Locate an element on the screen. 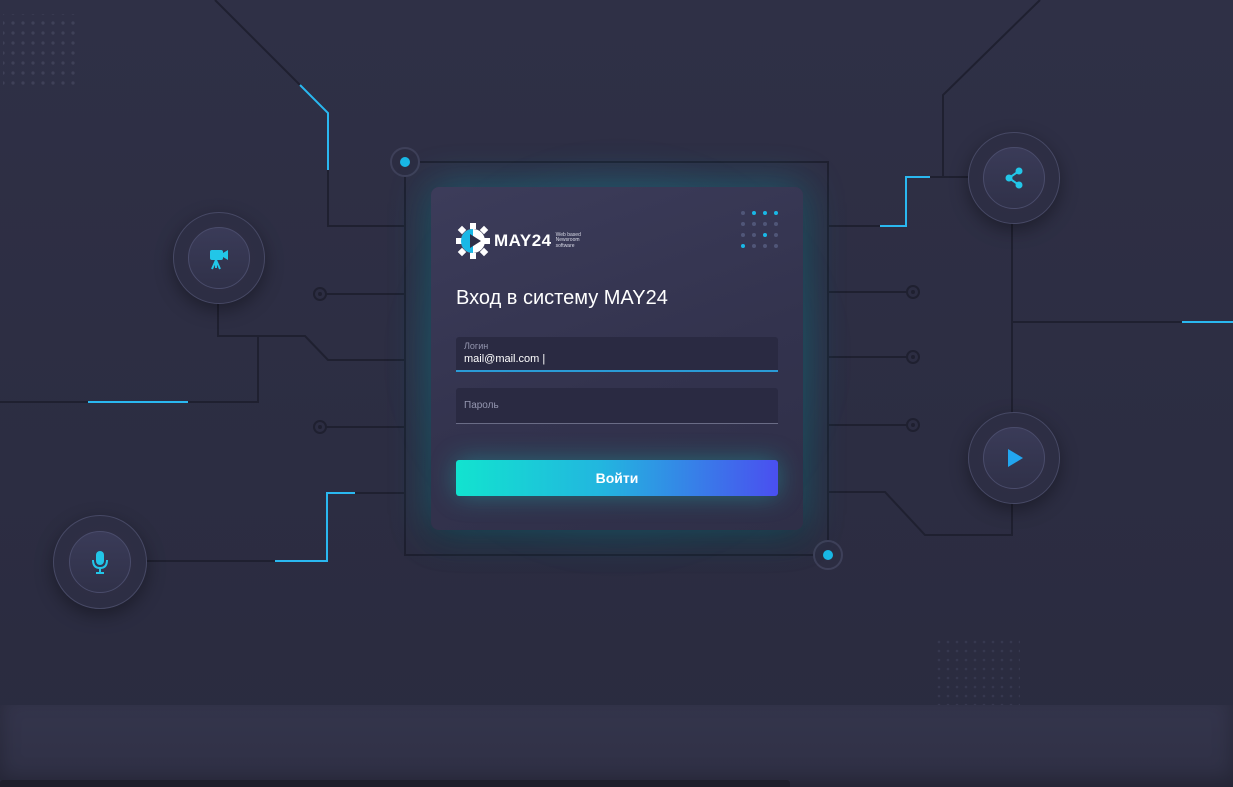 The image size is (1233, 787). password-field: Пароль is located at coordinates (617, 406).